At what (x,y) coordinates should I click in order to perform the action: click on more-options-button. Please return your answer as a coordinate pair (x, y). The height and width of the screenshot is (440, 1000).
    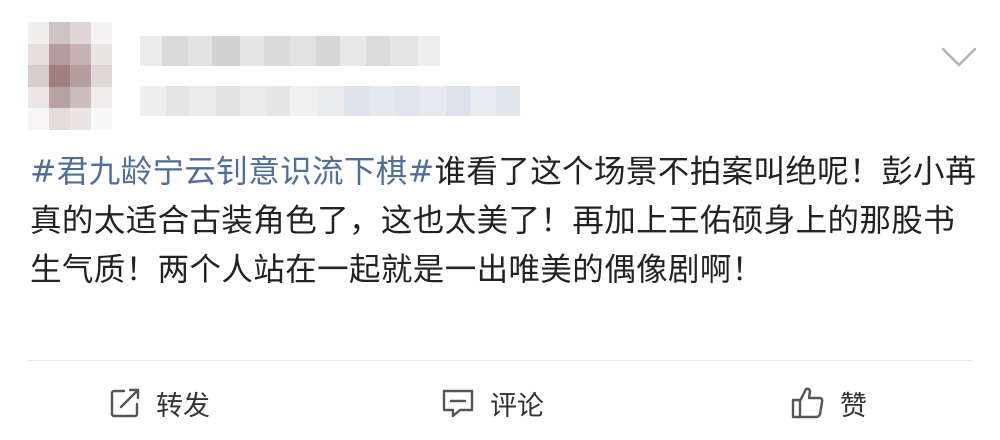
    Looking at the image, I should click on (959, 57).